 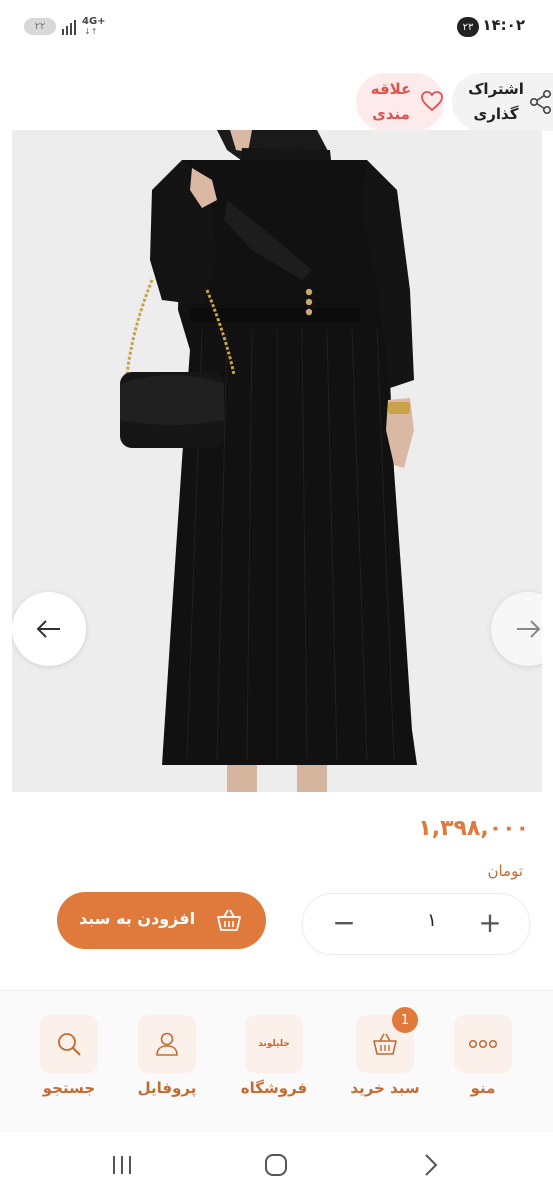 I want to click on nav-label-store: فروشگاه, so click(x=274, y=1088).